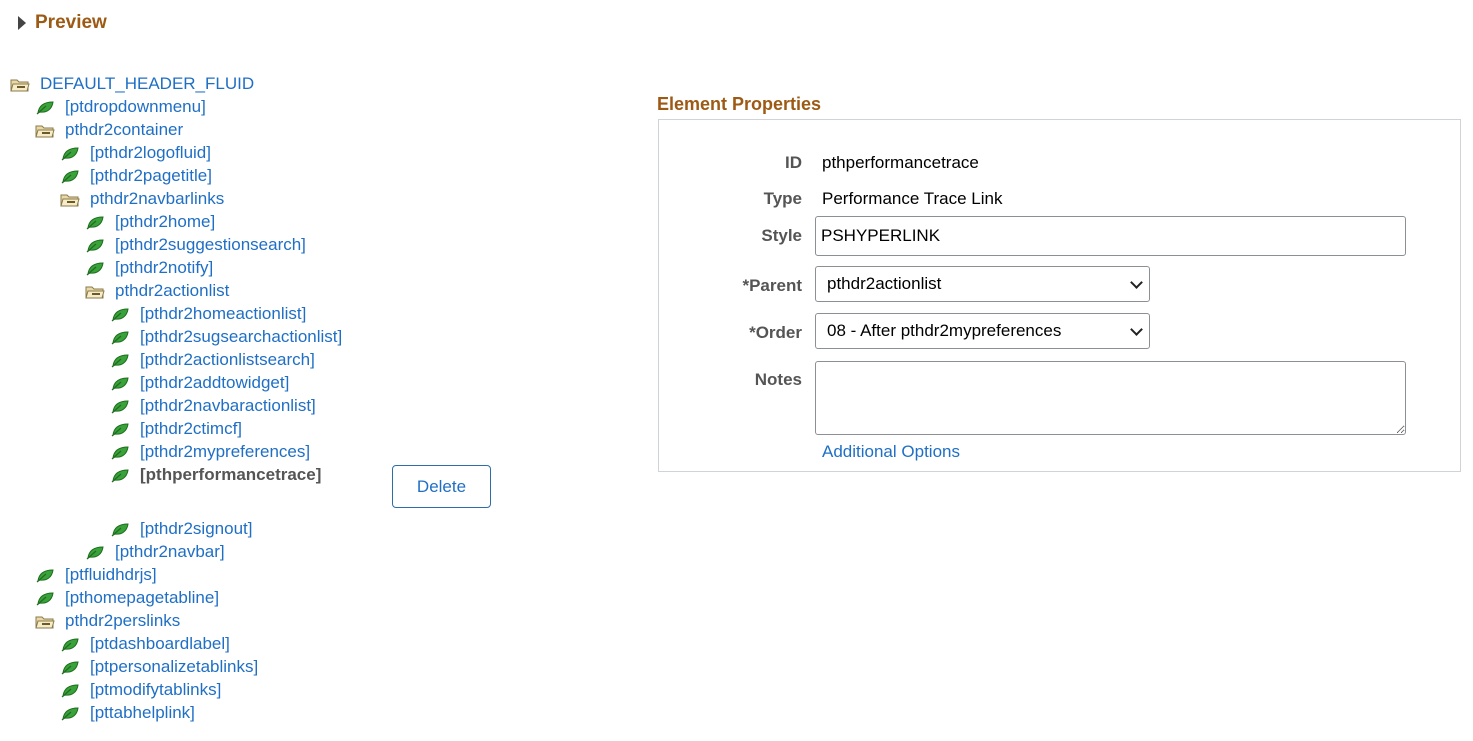  I want to click on order-select: 08 - After pthdr2mypreferences, so click(982, 331).